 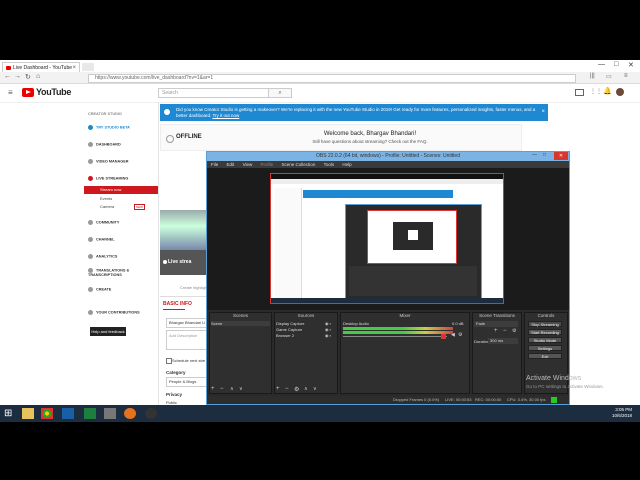 I want to click on move-source-up-icon: ∧, so click(x=306, y=389).